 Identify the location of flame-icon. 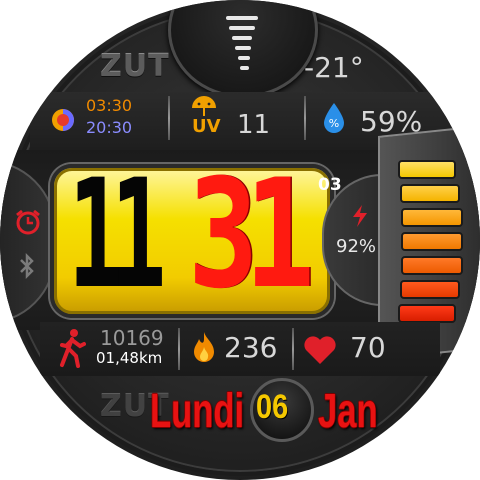
(204, 347).